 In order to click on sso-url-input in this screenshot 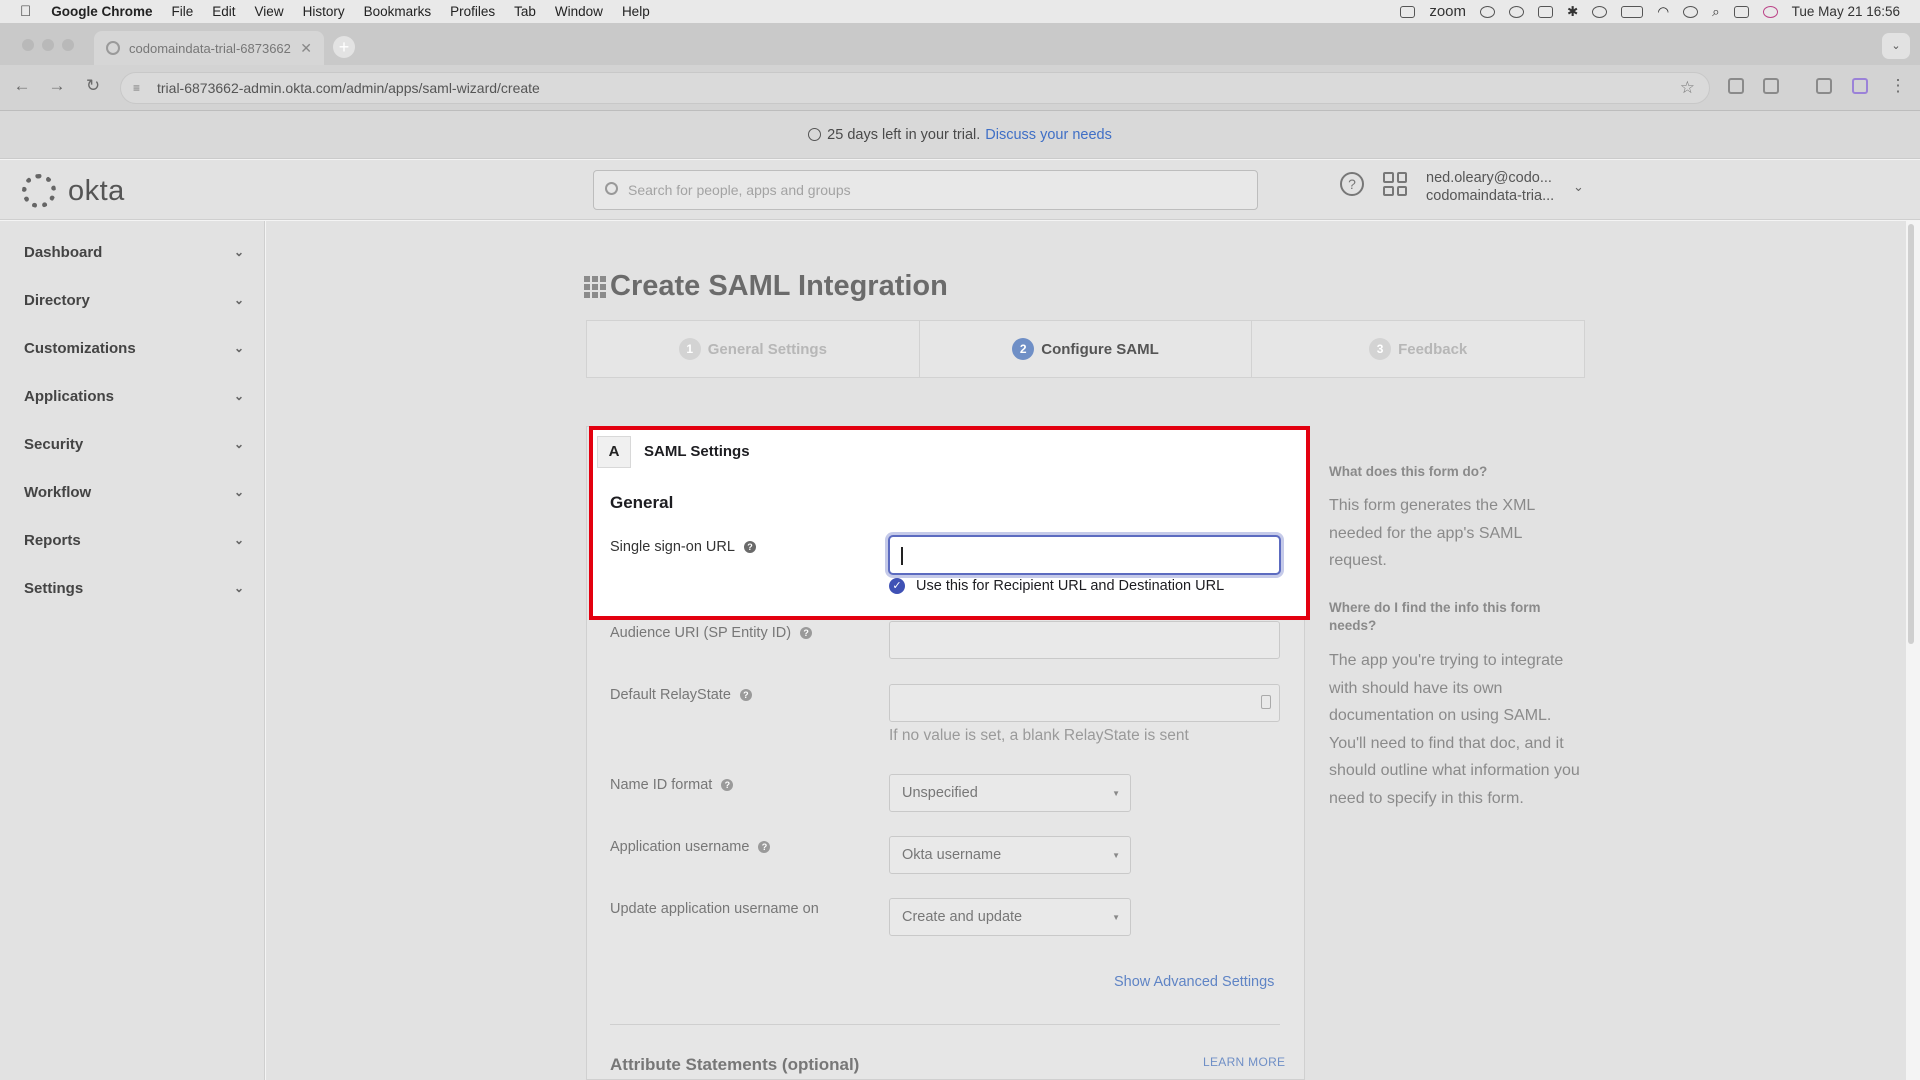, I will do `click(1084, 555)`.